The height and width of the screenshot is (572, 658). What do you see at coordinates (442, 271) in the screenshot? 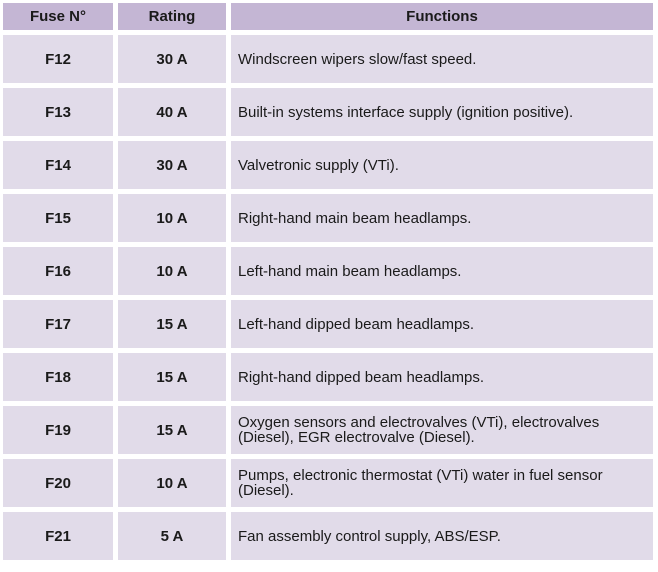
I see `function-cell: Left-hand main beam headlamps.` at bounding box center [442, 271].